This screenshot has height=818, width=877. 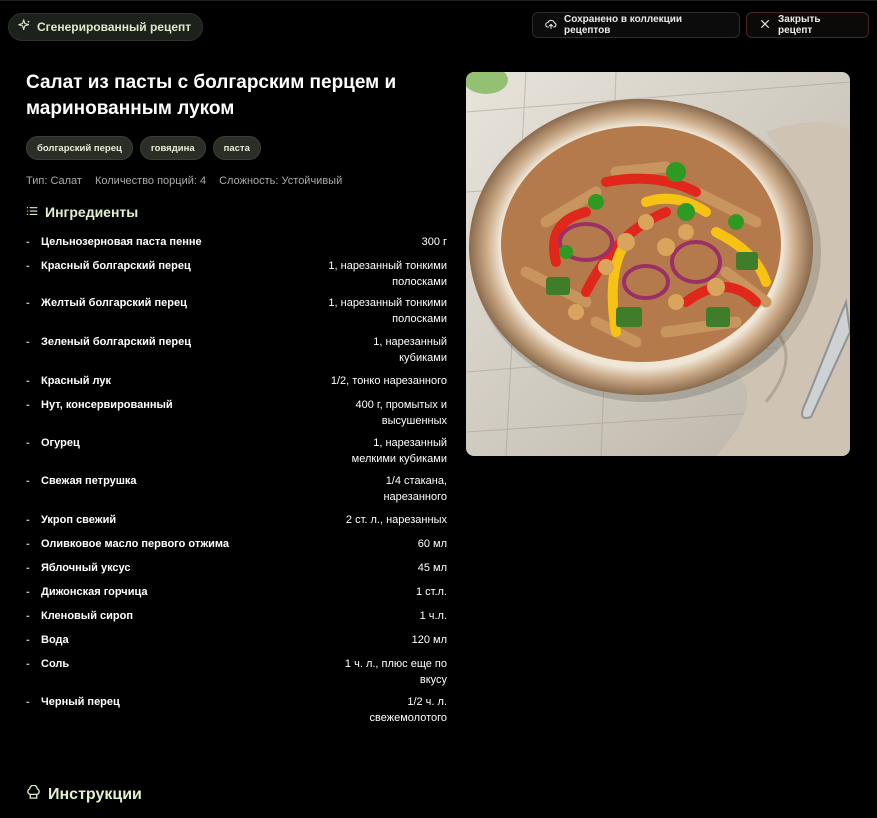 I want to click on ingredient-amount: 1 ст.л., so click(x=431, y=592).